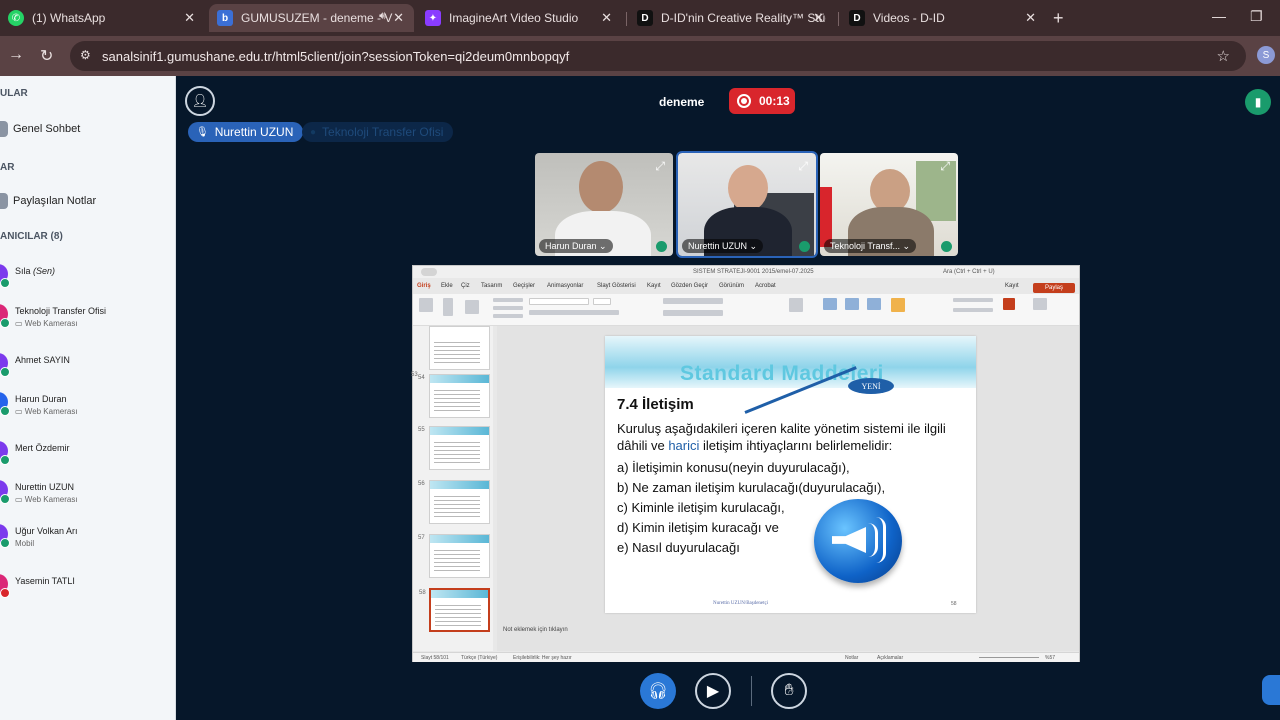 The image size is (1280, 720). I want to click on zoom-level: %57, so click(1050, 658).